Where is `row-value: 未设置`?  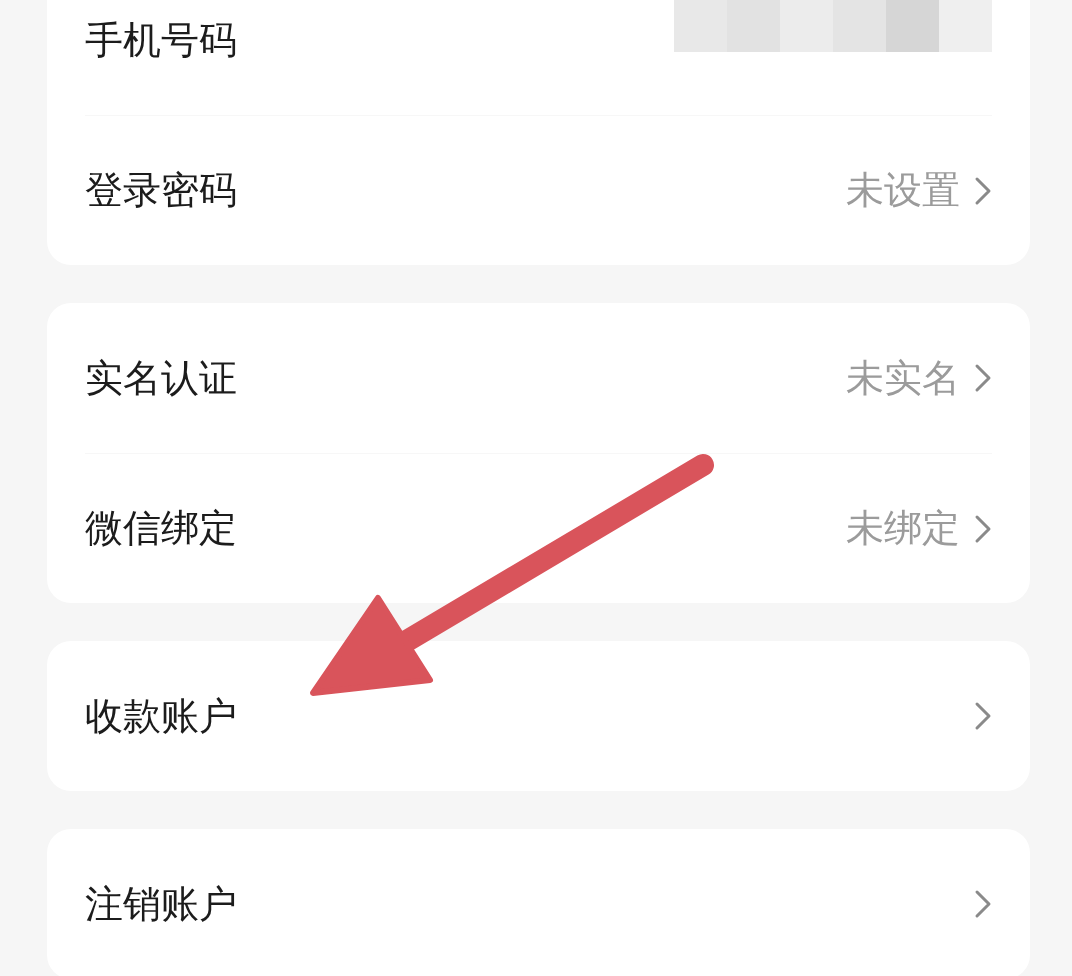 row-value: 未设置 is located at coordinates (903, 190).